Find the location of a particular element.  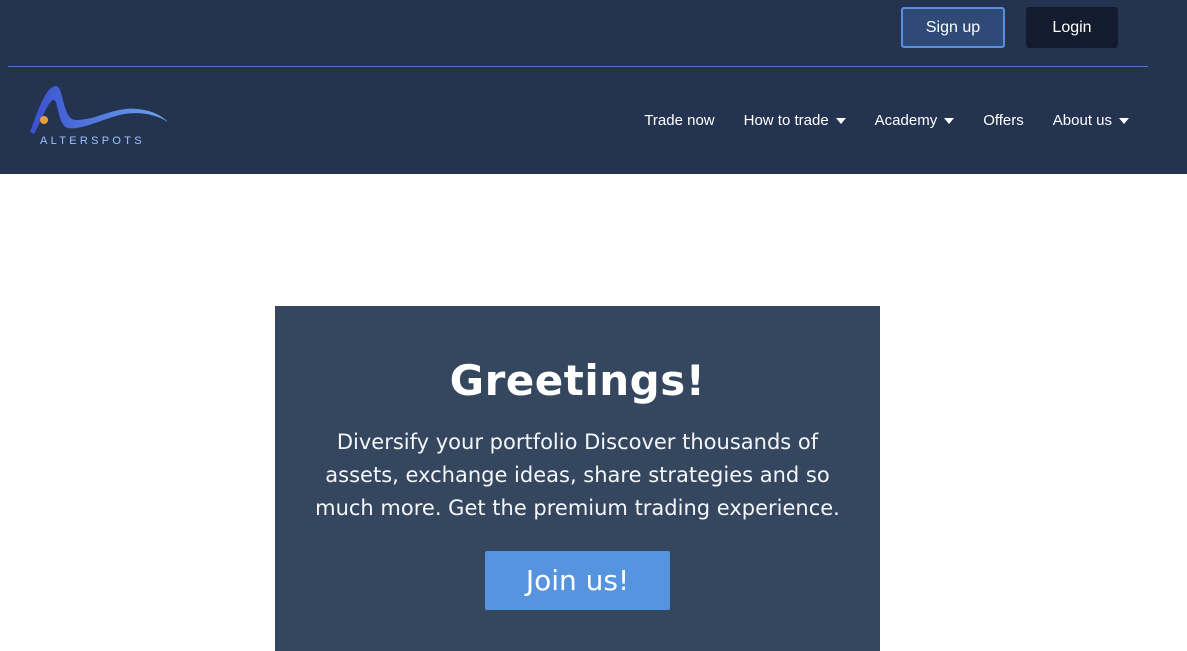

signup-button: Sign up is located at coordinates (953, 27).